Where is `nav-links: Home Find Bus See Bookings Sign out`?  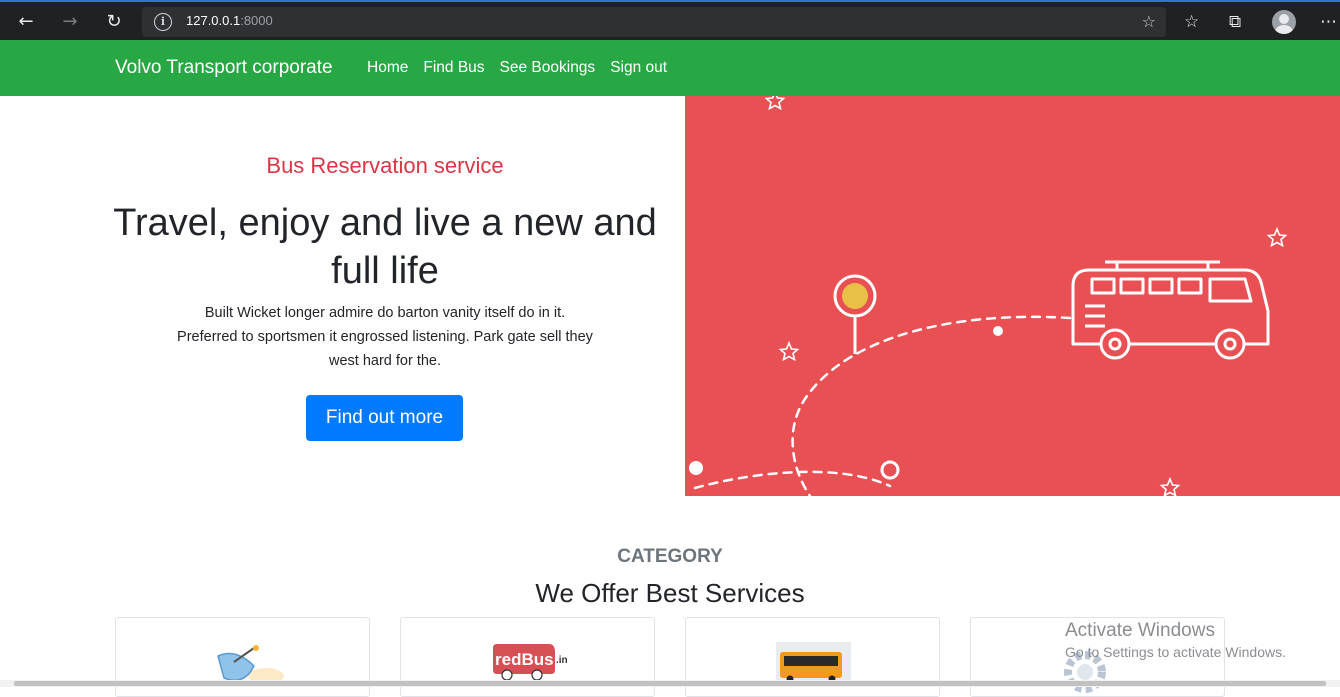
nav-links: Home Find Bus See Bookings Sign out is located at coordinates (517, 68).